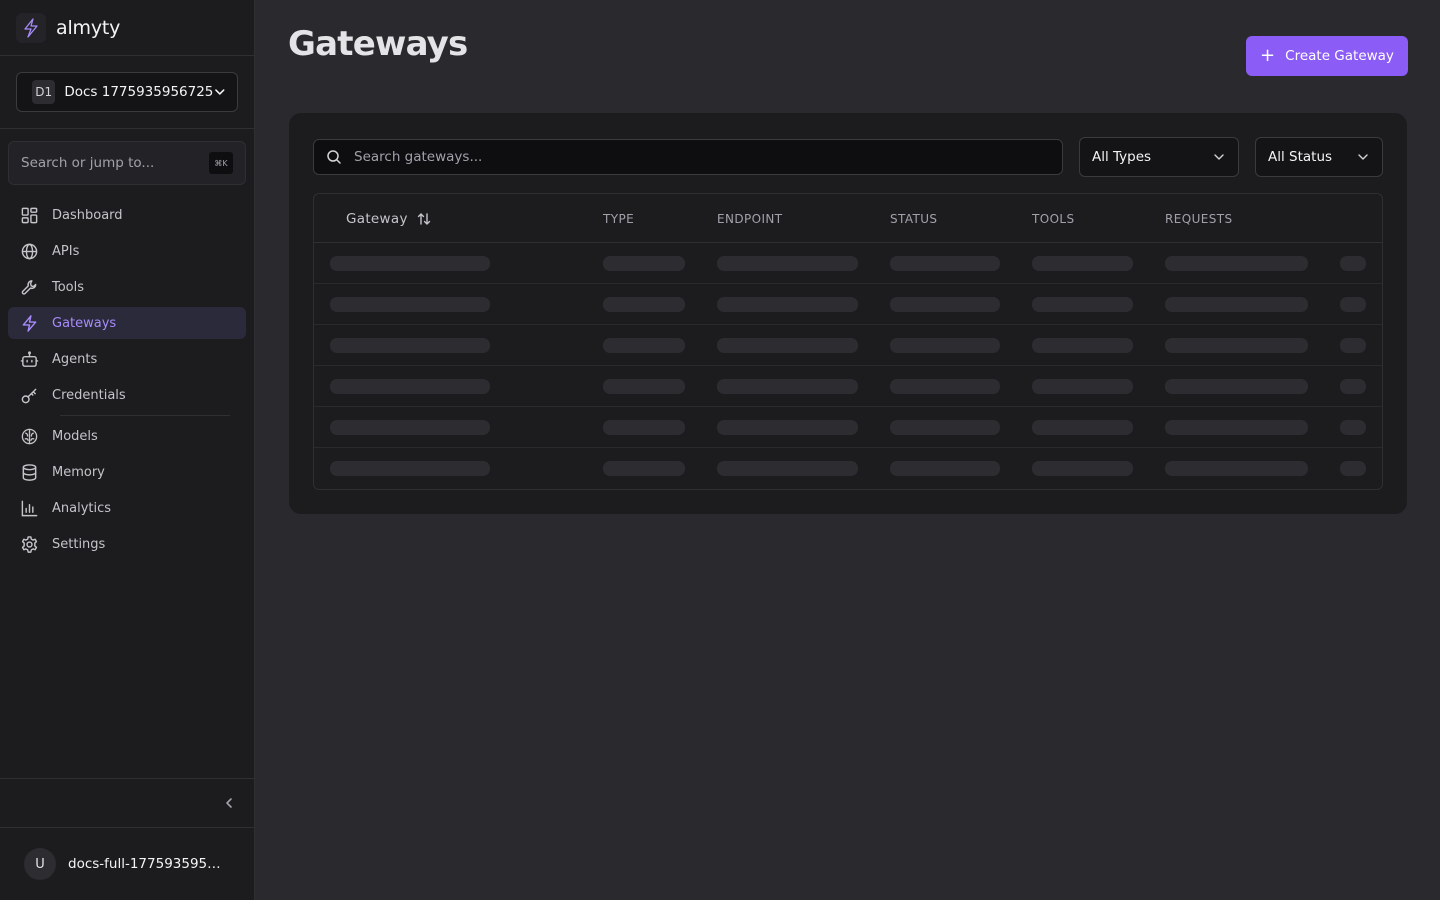 This screenshot has height=900, width=1440. I want to click on page-title: Gateways, so click(378, 44).